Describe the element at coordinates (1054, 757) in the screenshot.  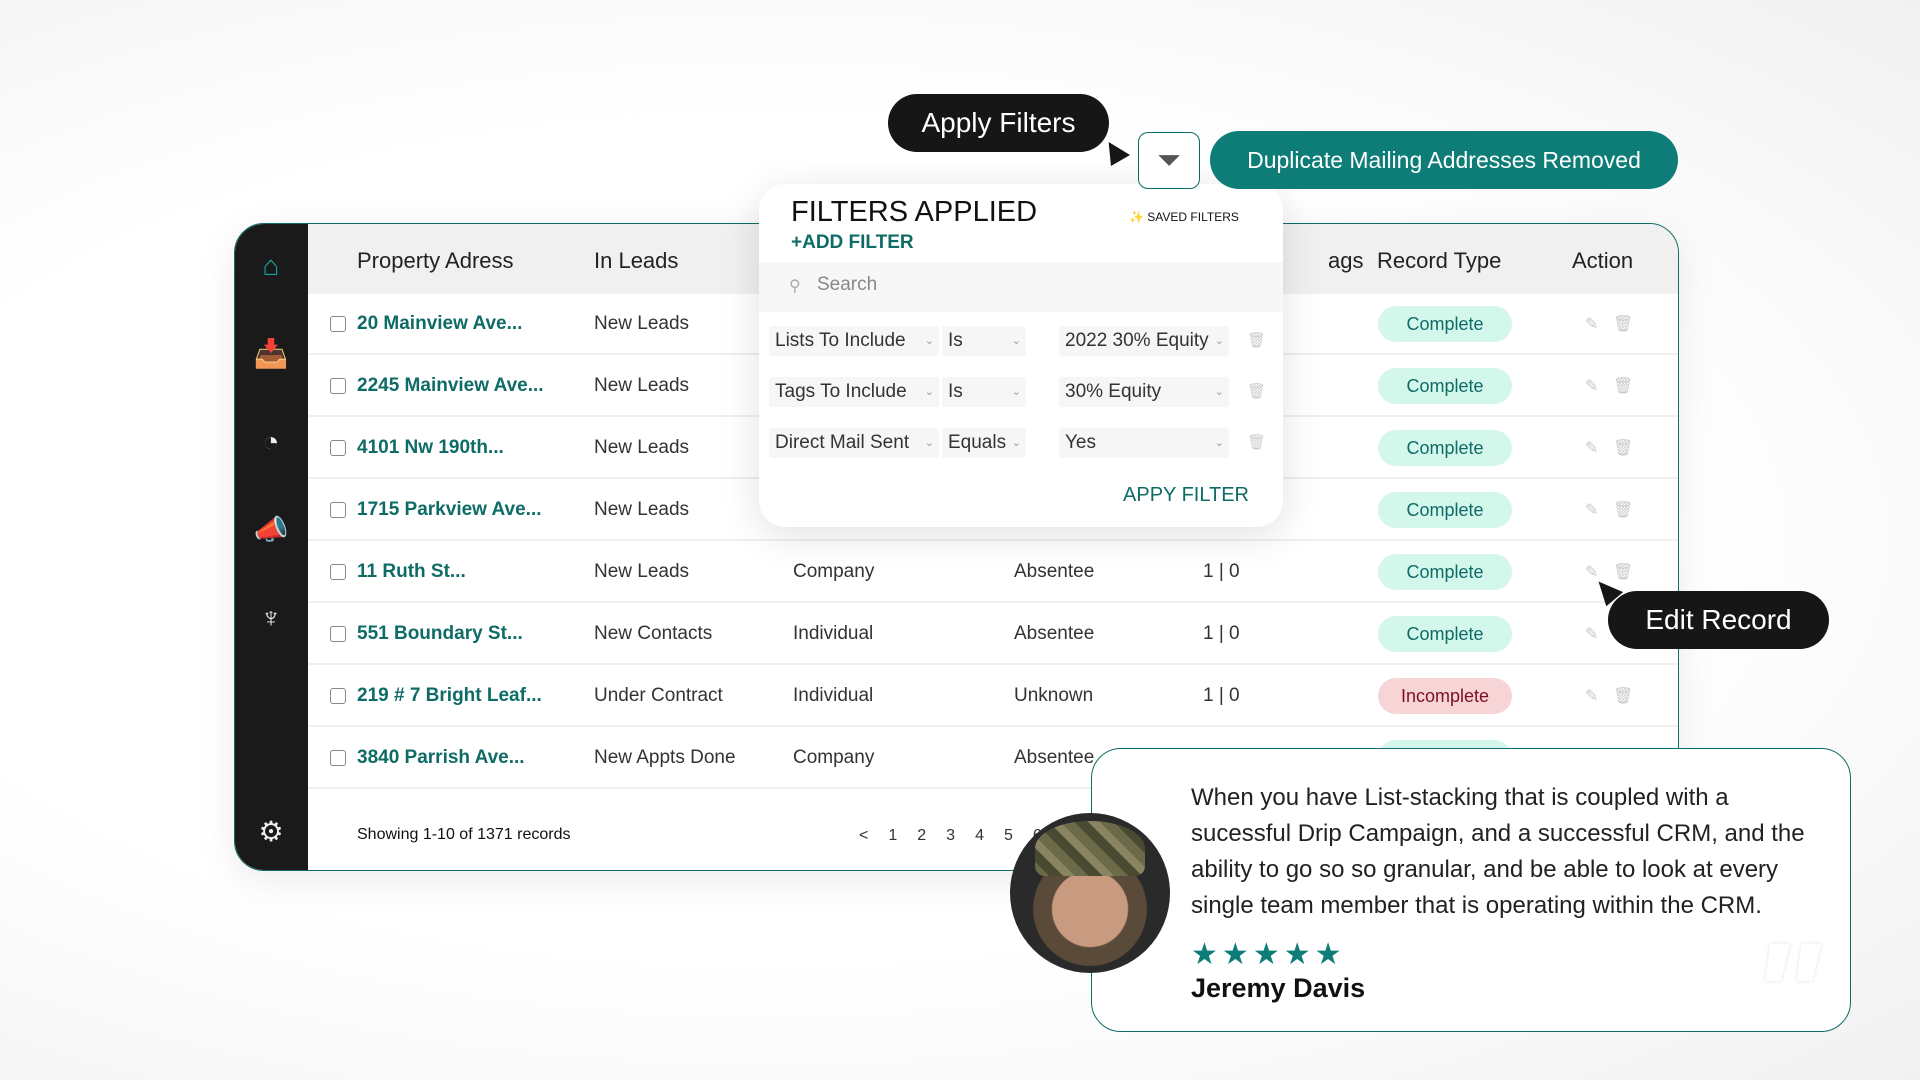
I see `occupancy: Absentee` at that location.